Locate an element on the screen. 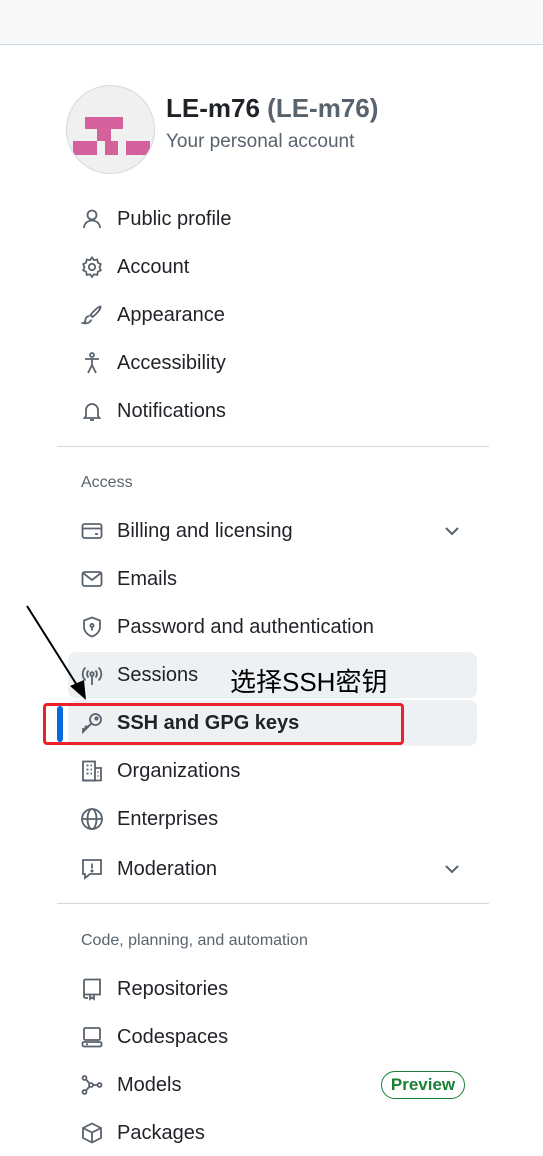 The image size is (543, 1156). sidebar-item-billing: Billing and licensing is located at coordinates (272, 531).